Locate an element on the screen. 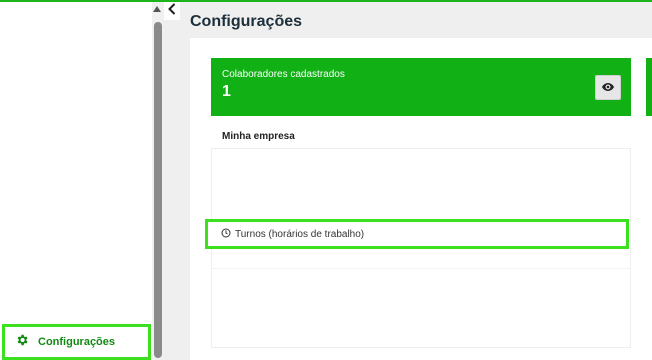 The image size is (652, 360). section-title-minha-empresa: Minha empresa is located at coordinates (258, 136).